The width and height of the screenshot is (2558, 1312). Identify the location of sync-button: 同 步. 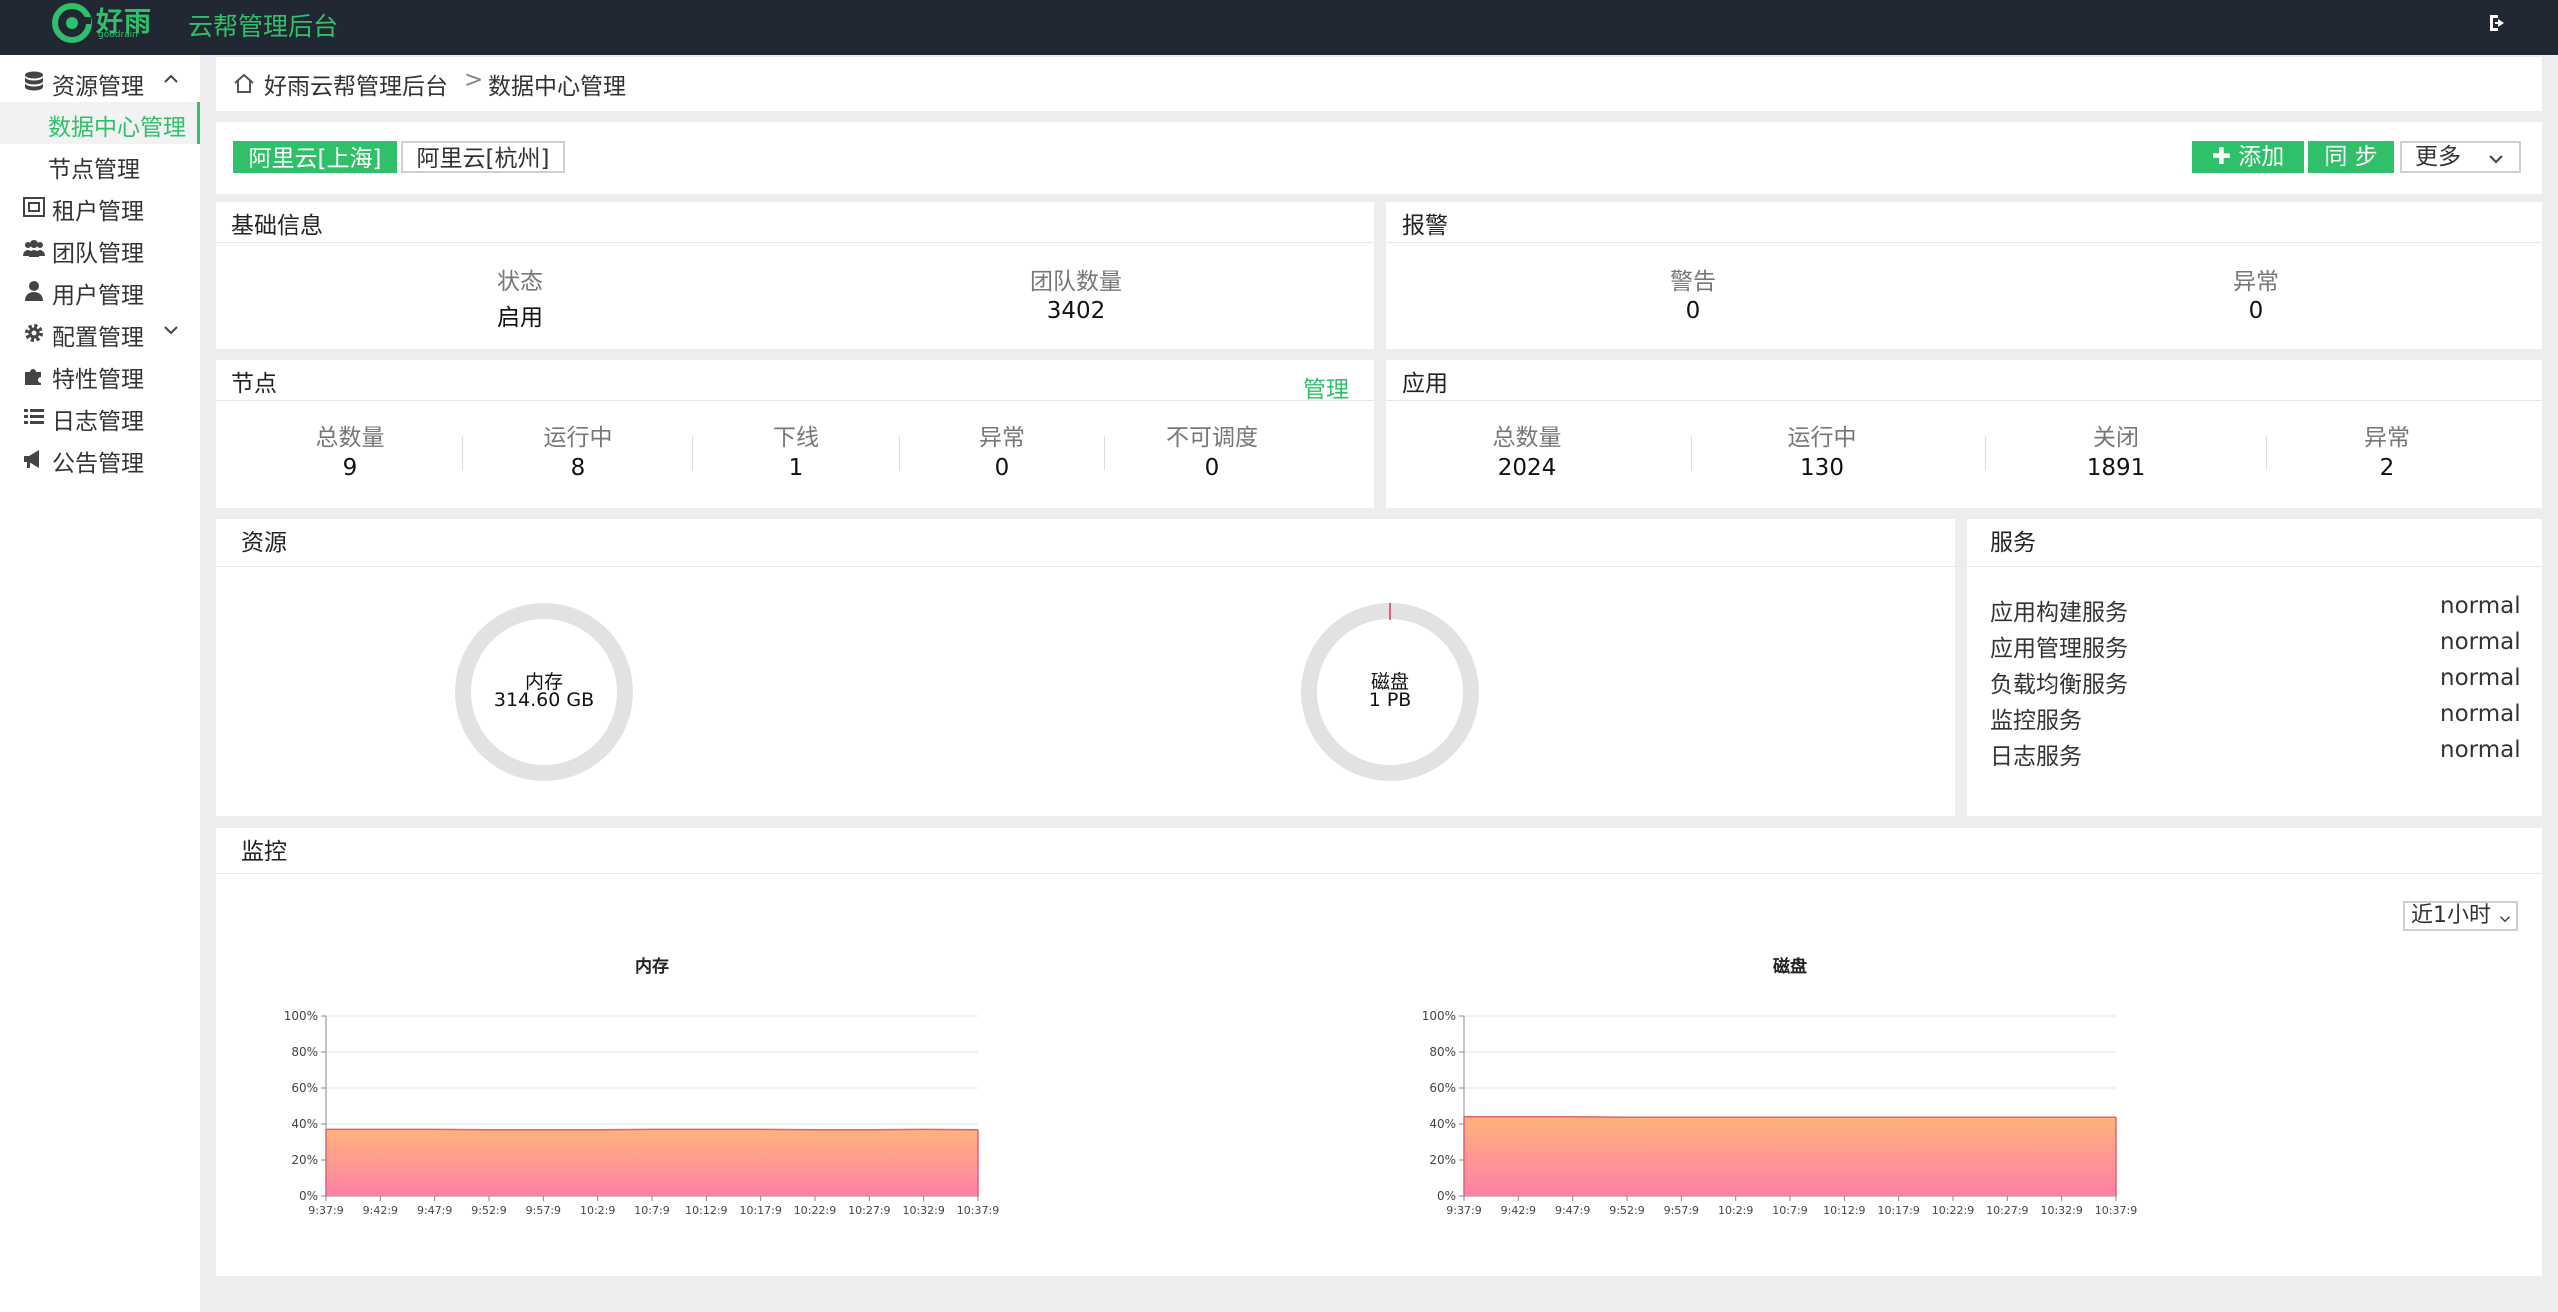
(2351, 157).